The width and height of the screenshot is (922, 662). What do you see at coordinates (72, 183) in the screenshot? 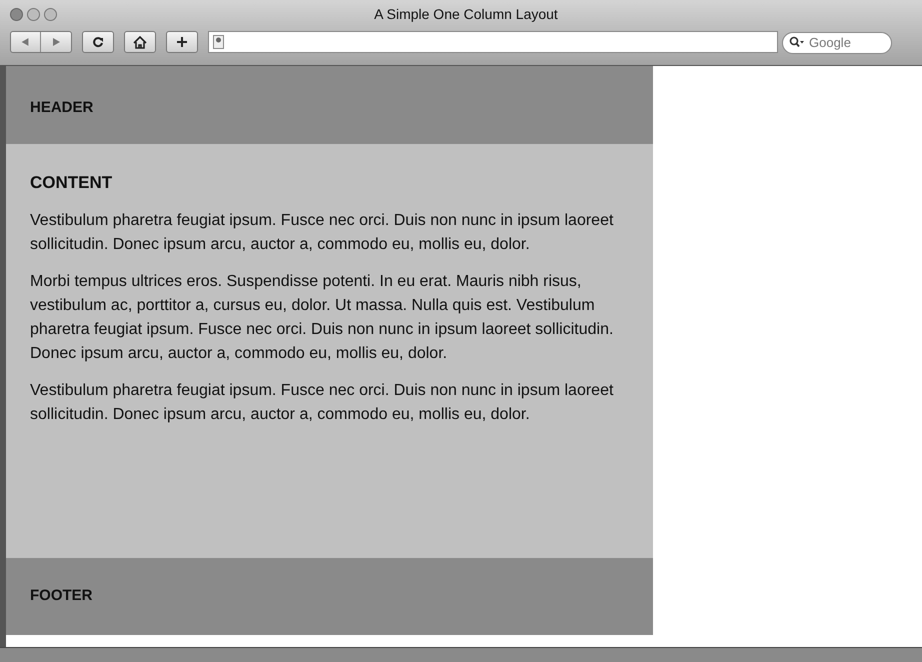
I see `content-heading: CONTENT` at bounding box center [72, 183].